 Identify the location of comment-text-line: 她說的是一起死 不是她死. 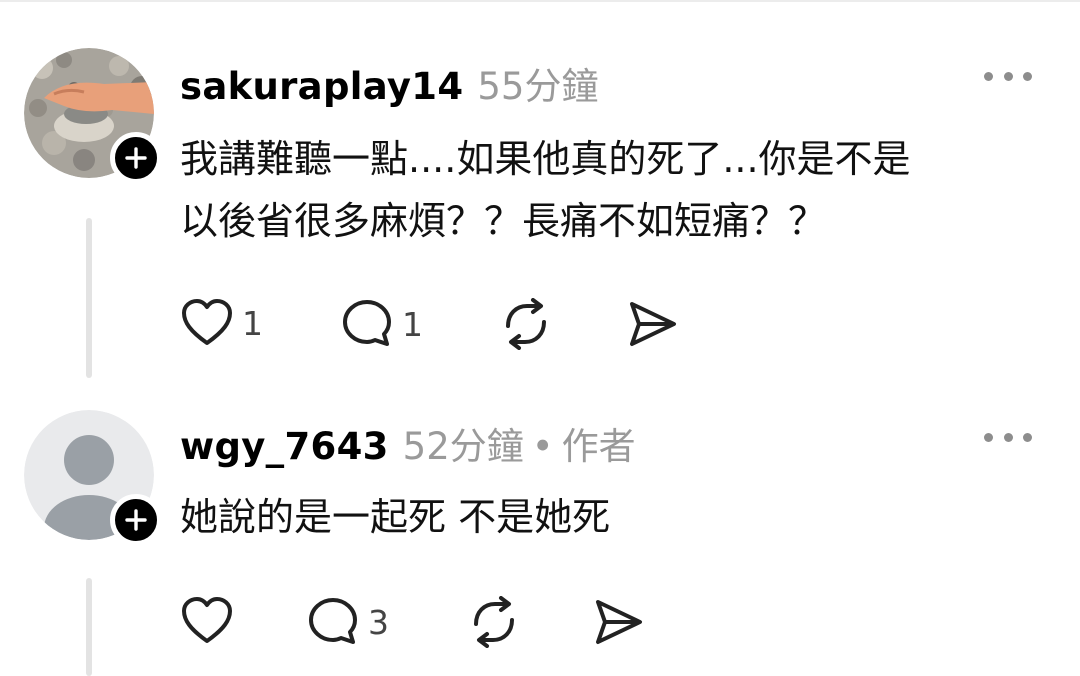
(395, 517).